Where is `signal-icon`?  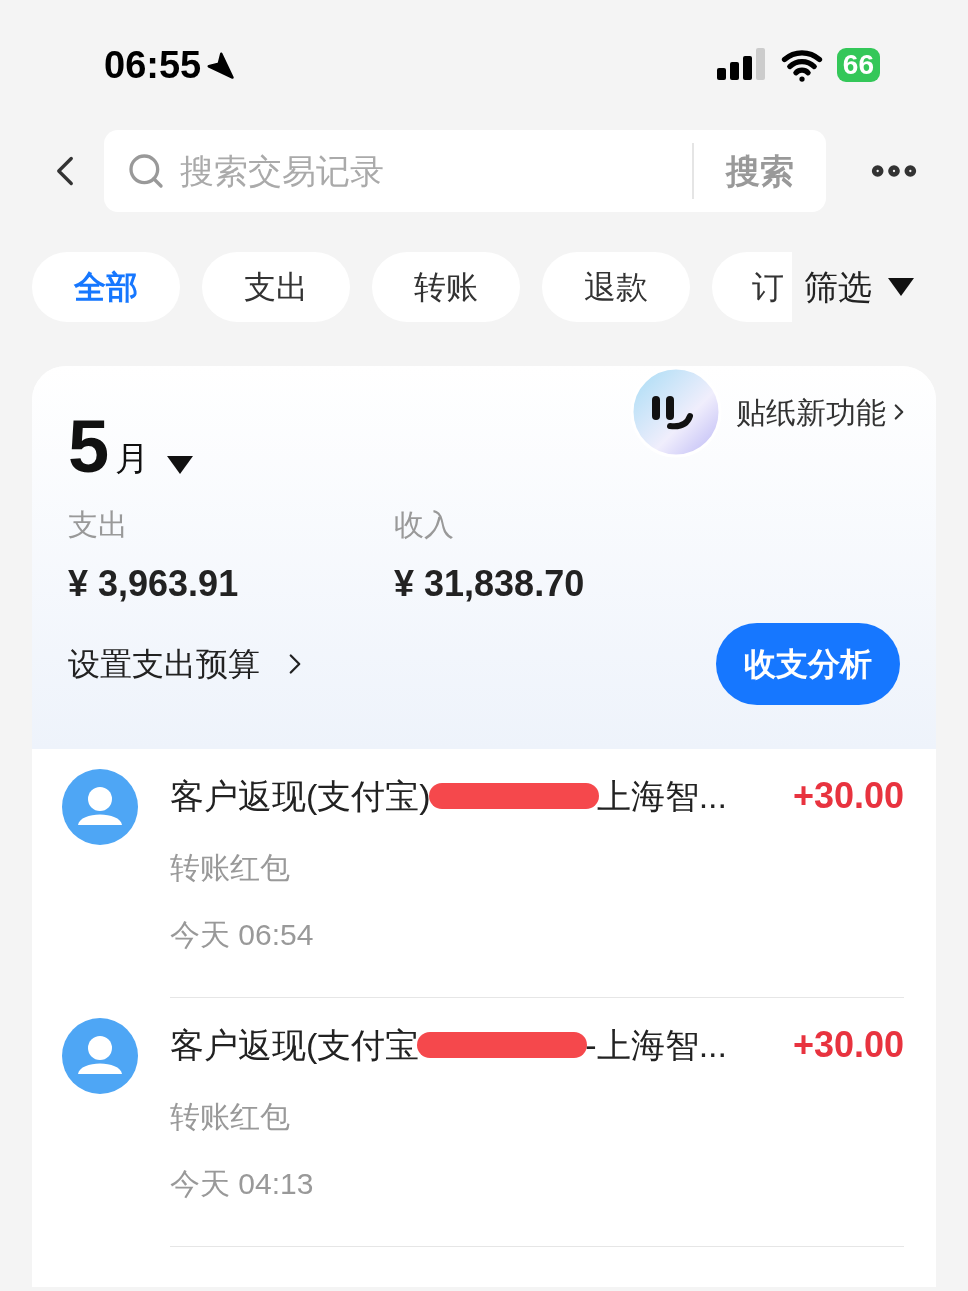
signal-icon is located at coordinates (741, 65).